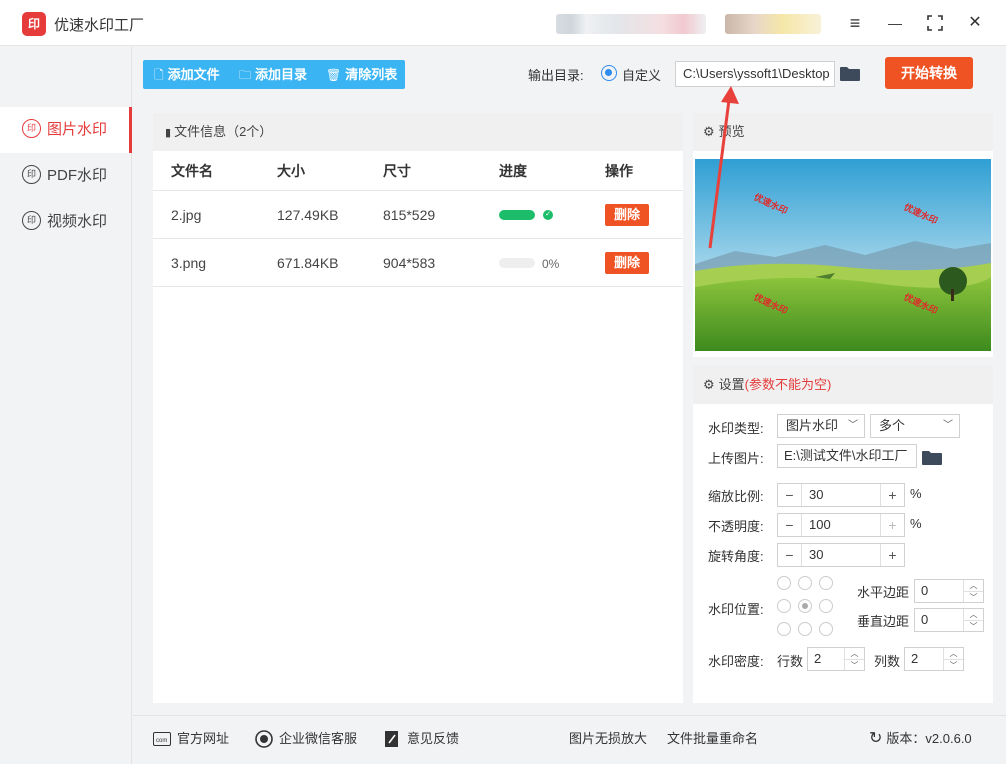 This screenshot has width=1006, height=764. Describe the element at coordinates (291, 171) in the screenshot. I see `column-size: 大小` at that location.